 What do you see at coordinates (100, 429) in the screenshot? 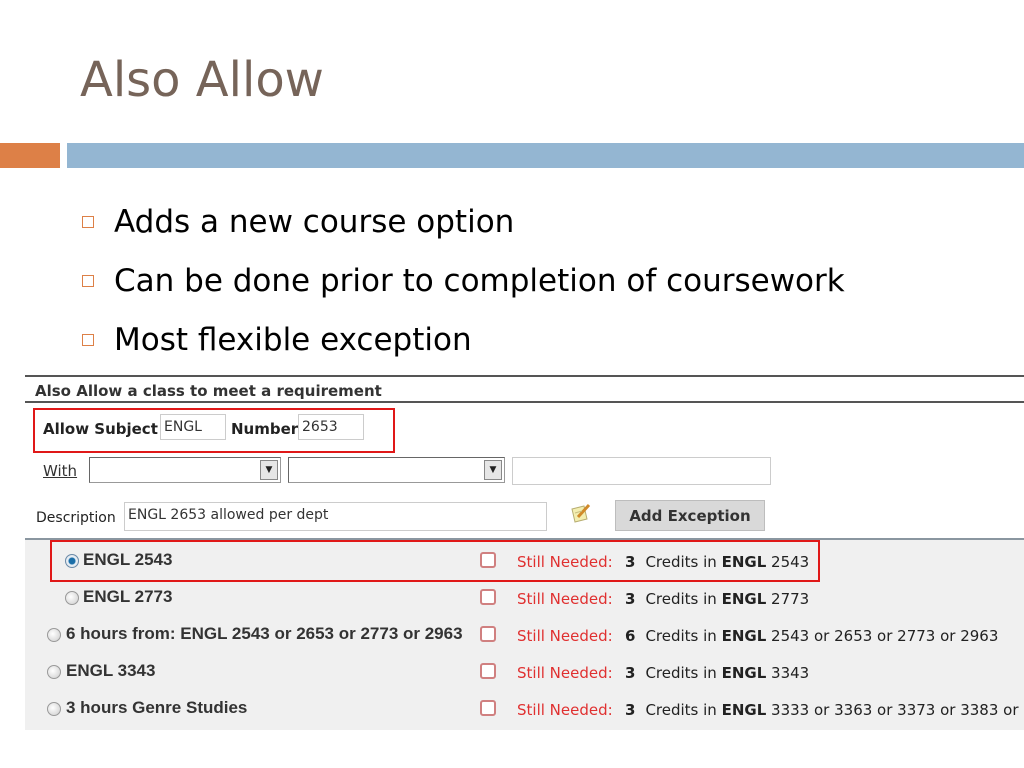
I see `allow-subject-label: Allow Subject` at bounding box center [100, 429].